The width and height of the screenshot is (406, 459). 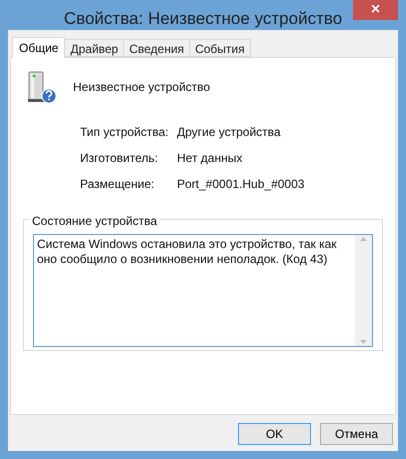 I want to click on tab: Сведения, so click(x=157, y=48).